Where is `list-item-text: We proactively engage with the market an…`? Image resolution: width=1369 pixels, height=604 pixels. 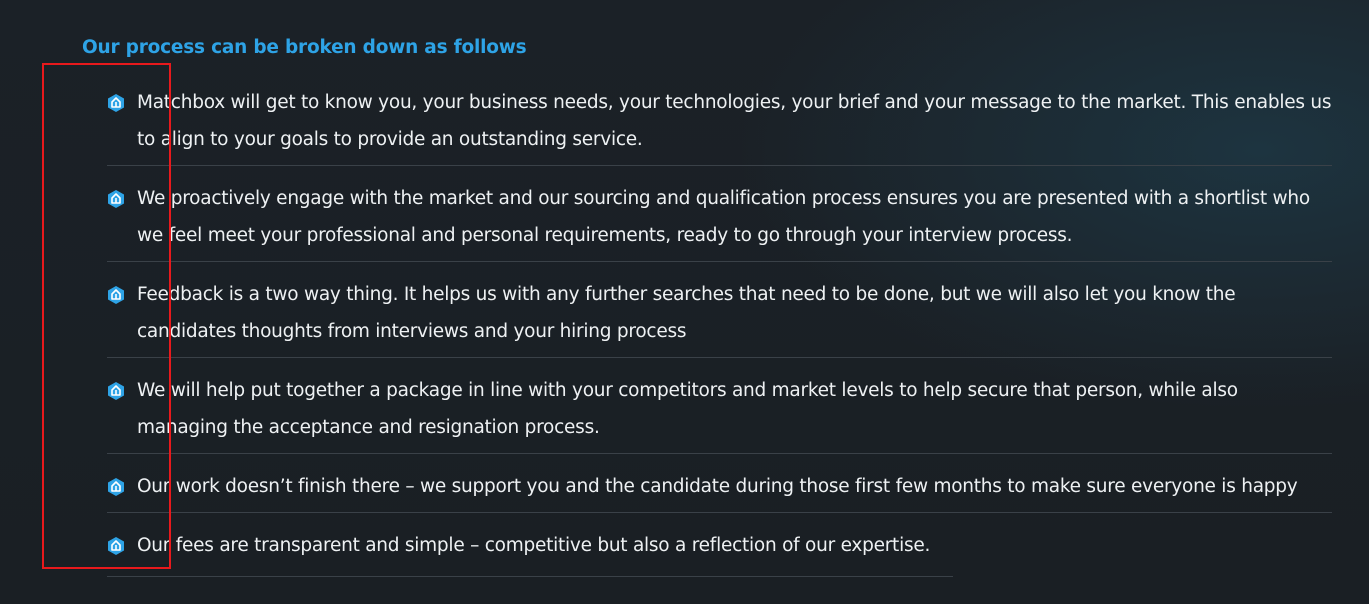
list-item-text: We proactively engage with the market an… is located at coordinates (723, 217).